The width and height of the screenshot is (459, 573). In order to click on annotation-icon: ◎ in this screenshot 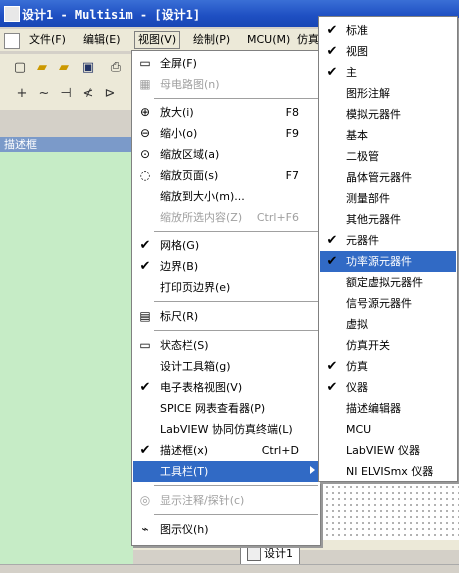, I will do `click(145, 500)`.